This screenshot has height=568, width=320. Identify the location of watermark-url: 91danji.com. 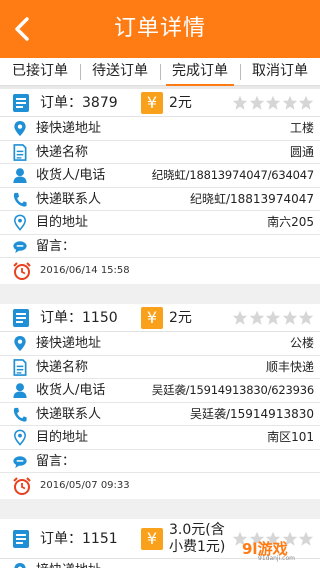
(276, 558).